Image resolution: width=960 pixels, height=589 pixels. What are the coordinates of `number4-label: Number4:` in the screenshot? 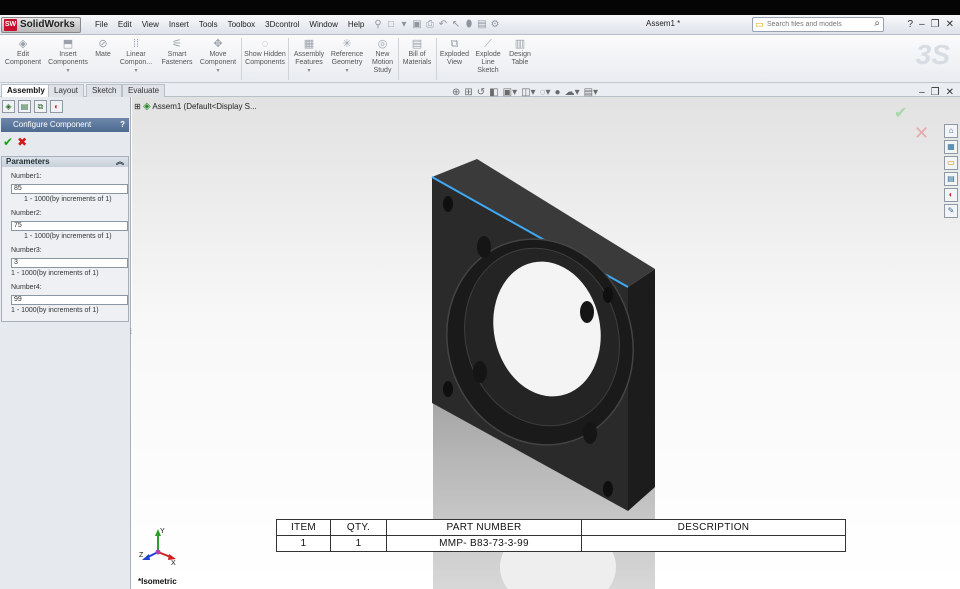 It's located at (26, 287).